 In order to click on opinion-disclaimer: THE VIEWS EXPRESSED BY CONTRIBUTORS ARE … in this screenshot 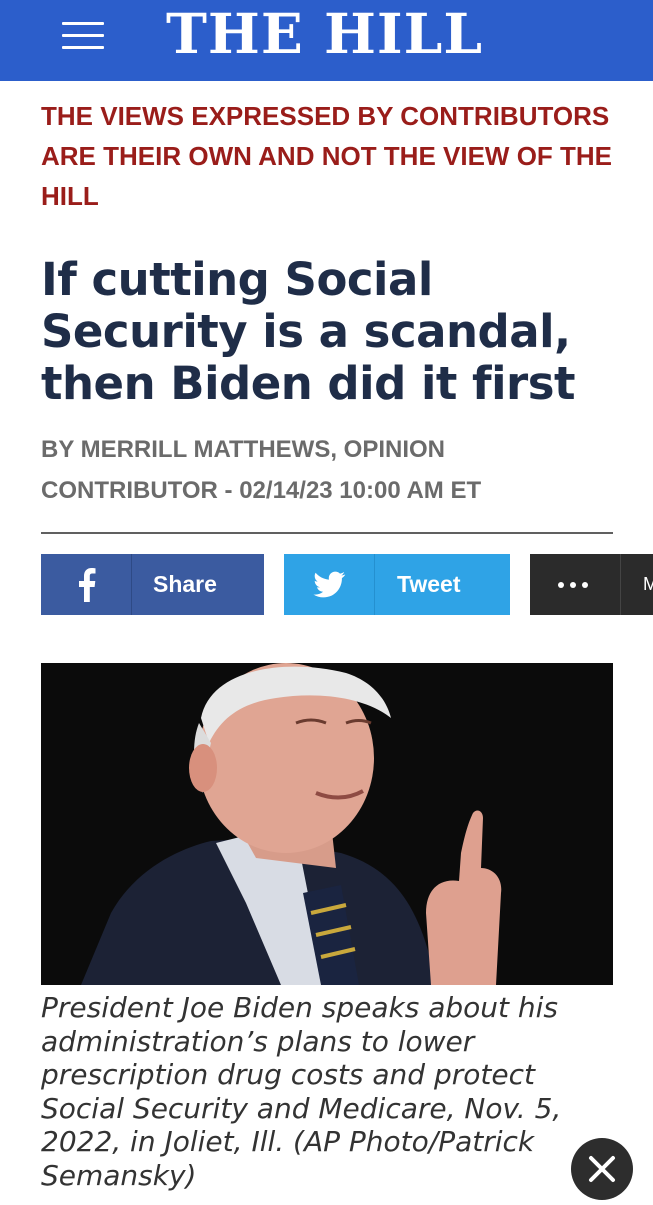, I will do `click(327, 156)`.